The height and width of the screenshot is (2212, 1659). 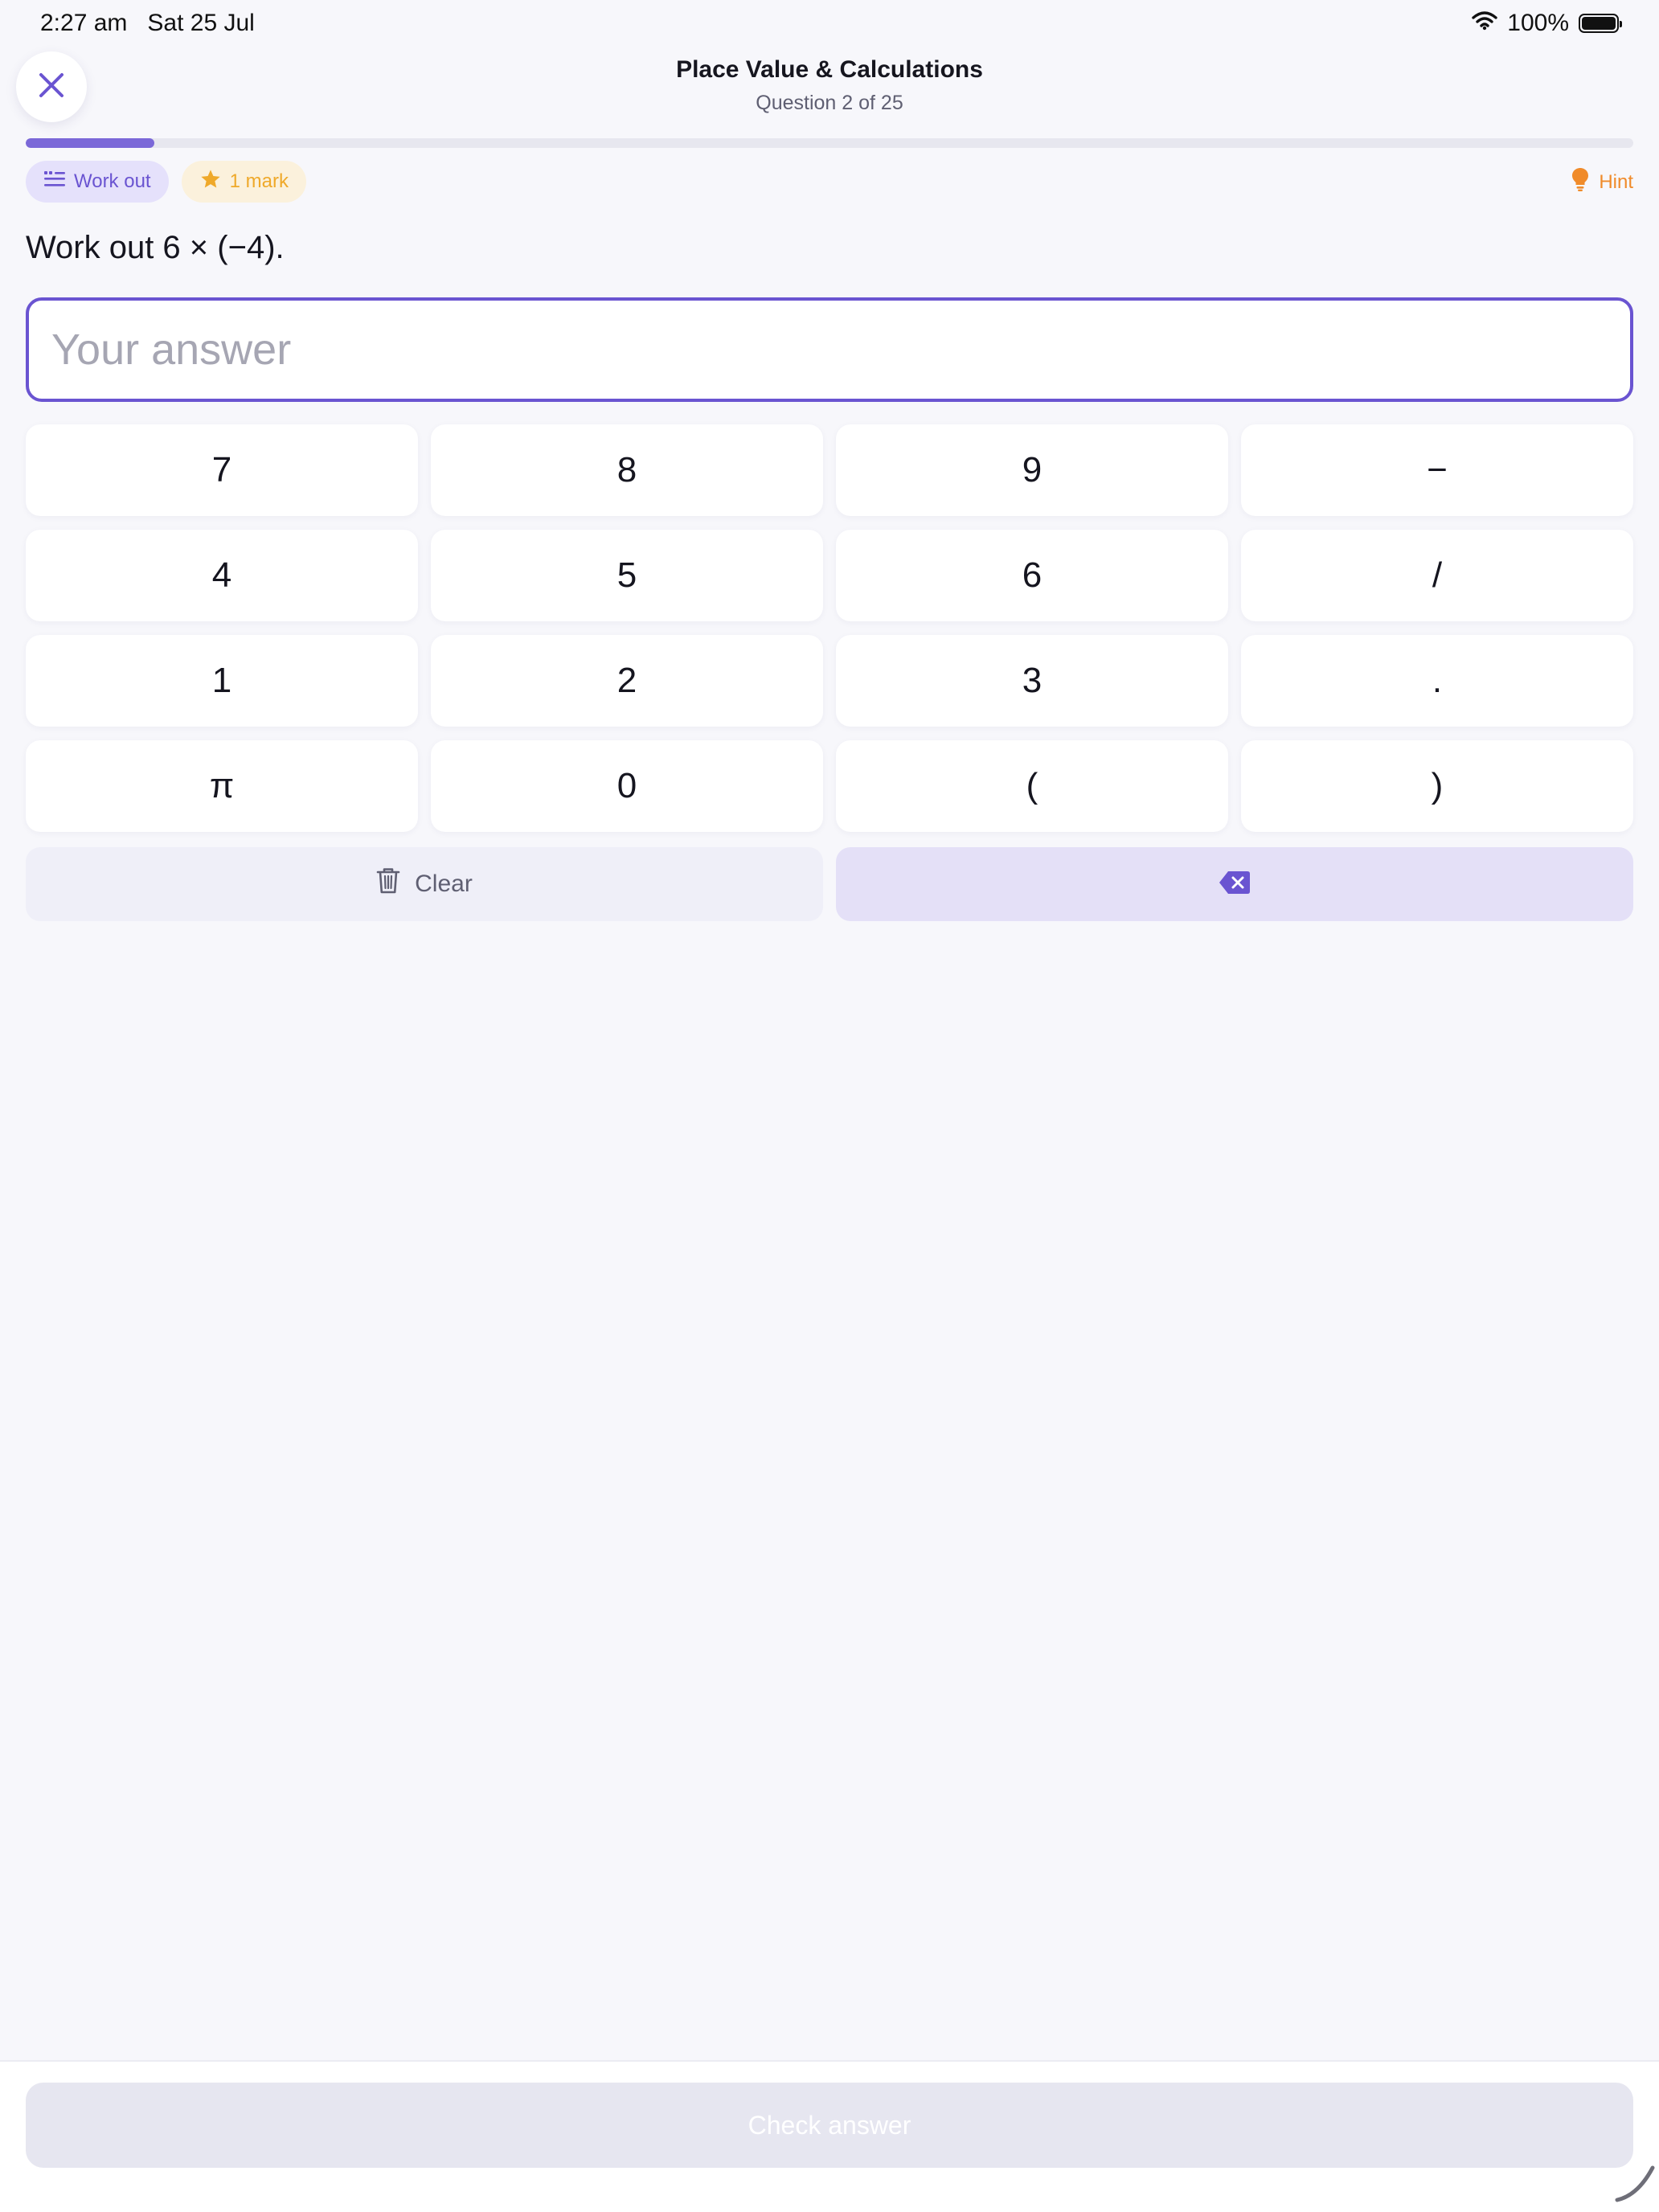 I want to click on lightbulb-icon, so click(x=1580, y=182).